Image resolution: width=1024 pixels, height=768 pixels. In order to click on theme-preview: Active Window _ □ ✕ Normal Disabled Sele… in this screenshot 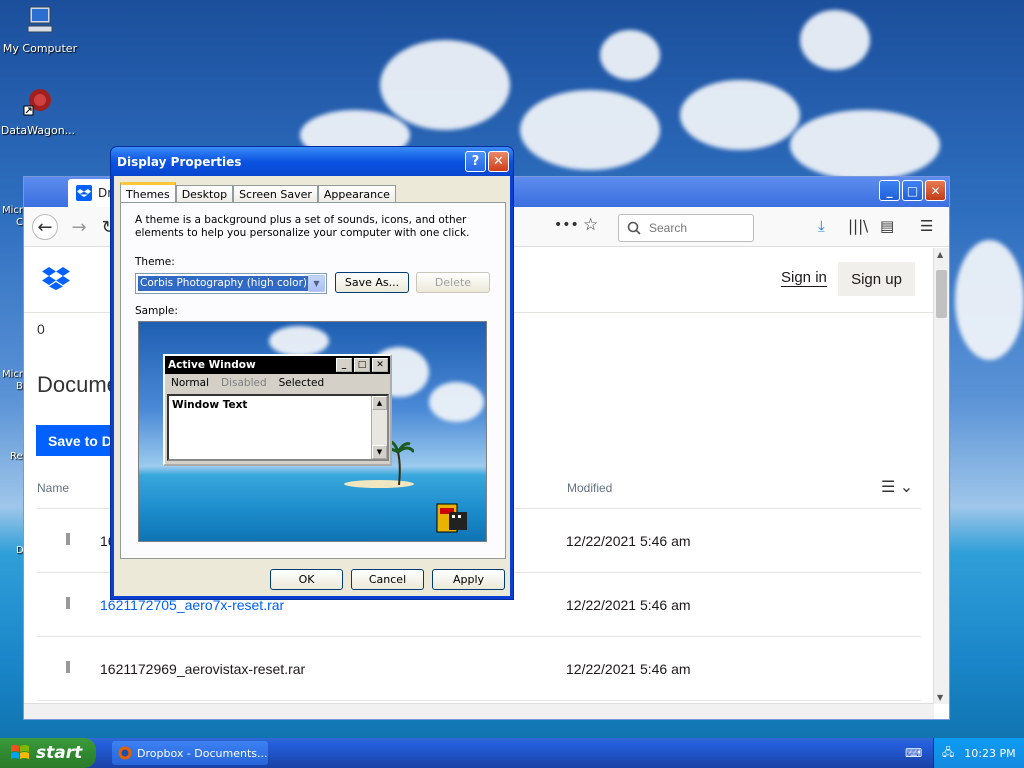, I will do `click(312, 431)`.